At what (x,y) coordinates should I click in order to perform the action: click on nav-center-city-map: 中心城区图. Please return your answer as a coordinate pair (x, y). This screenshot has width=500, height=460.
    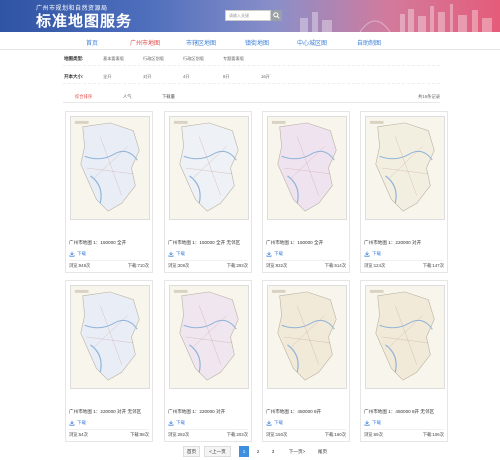
    Looking at the image, I should click on (312, 42).